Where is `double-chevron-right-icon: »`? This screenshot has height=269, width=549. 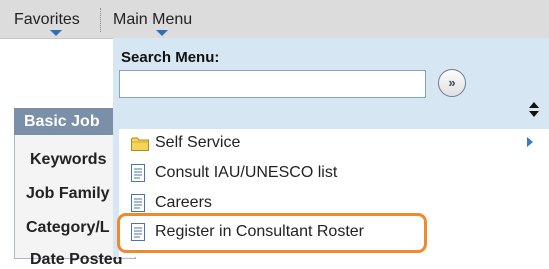
double-chevron-right-icon: » is located at coordinates (451, 82).